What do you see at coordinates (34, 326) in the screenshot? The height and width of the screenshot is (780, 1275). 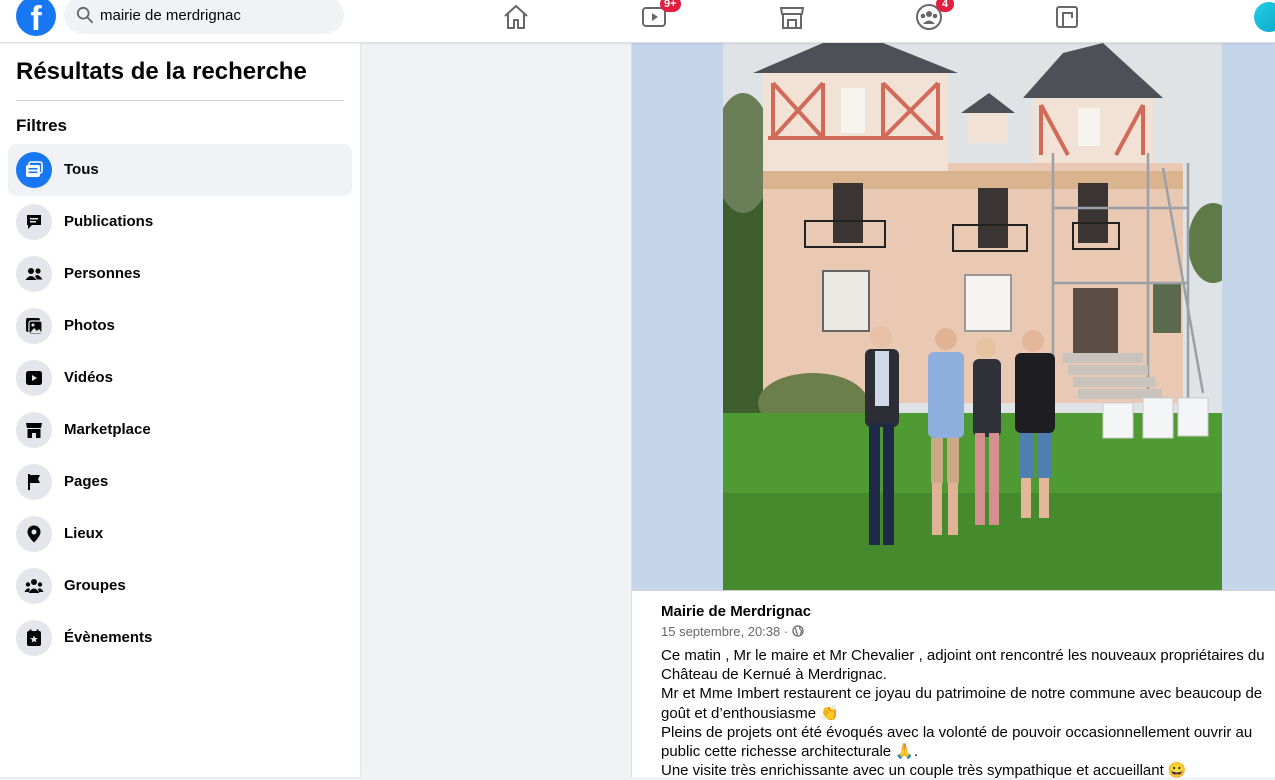 I see `photos-icon` at bounding box center [34, 326].